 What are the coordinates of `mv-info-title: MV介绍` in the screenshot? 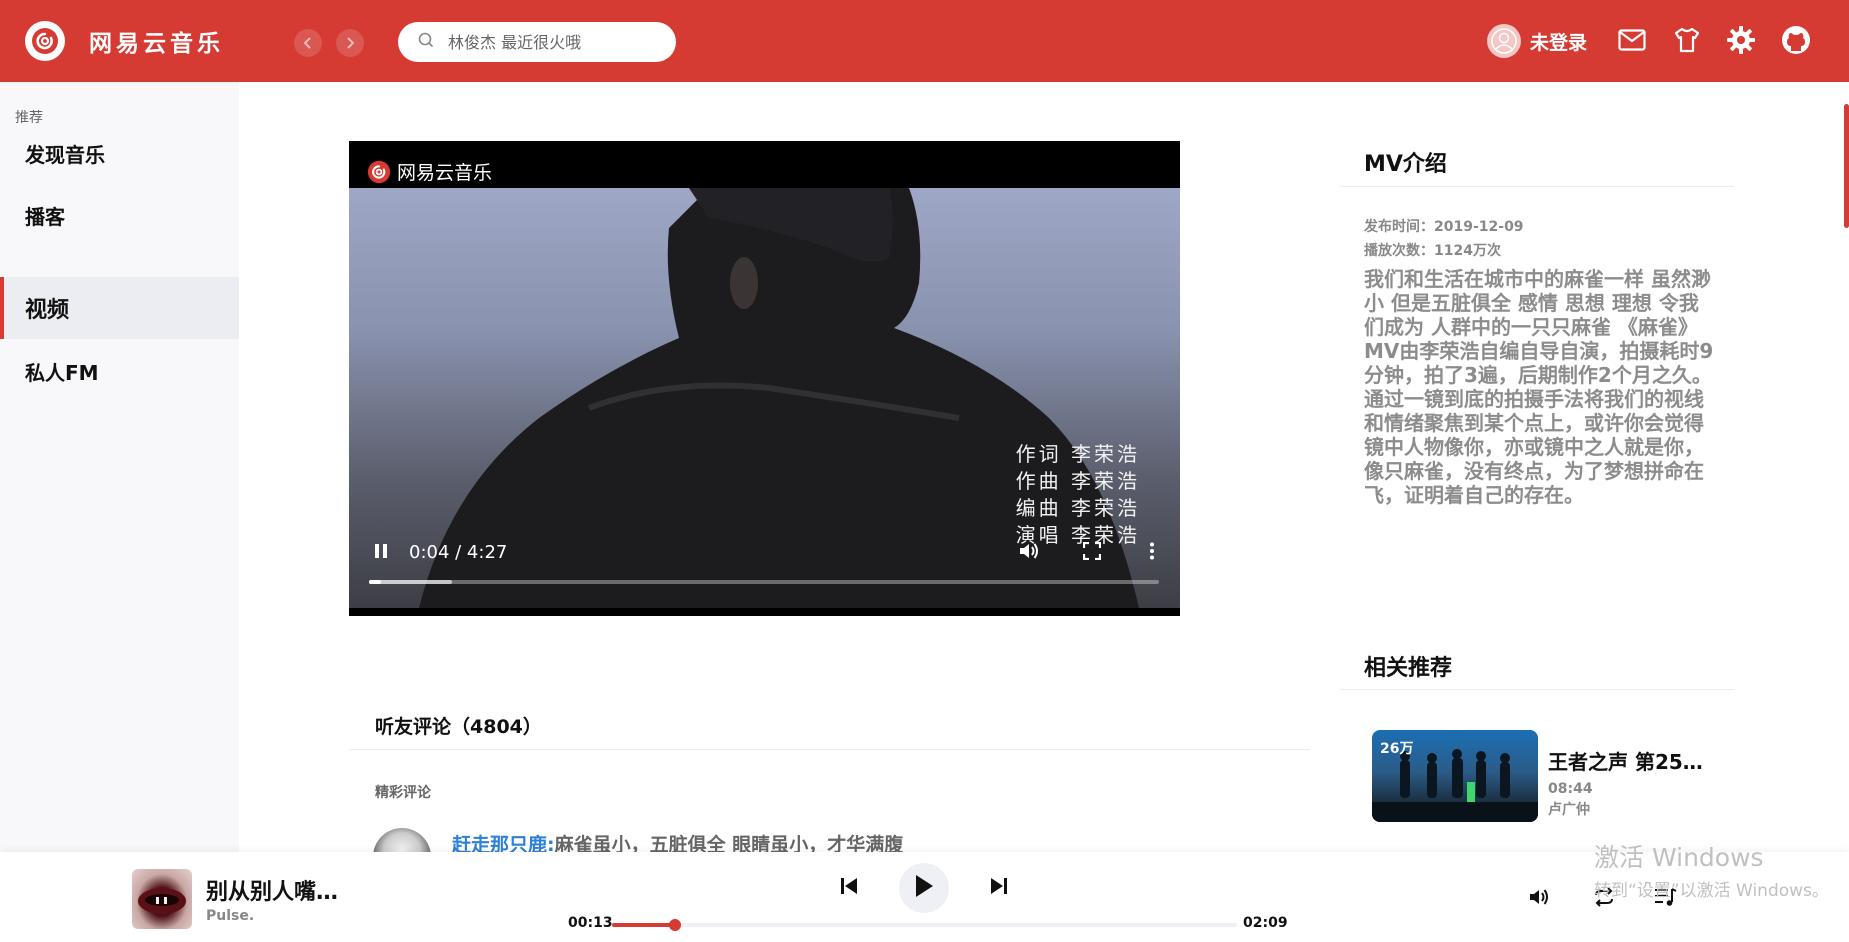 It's located at (1405, 164).